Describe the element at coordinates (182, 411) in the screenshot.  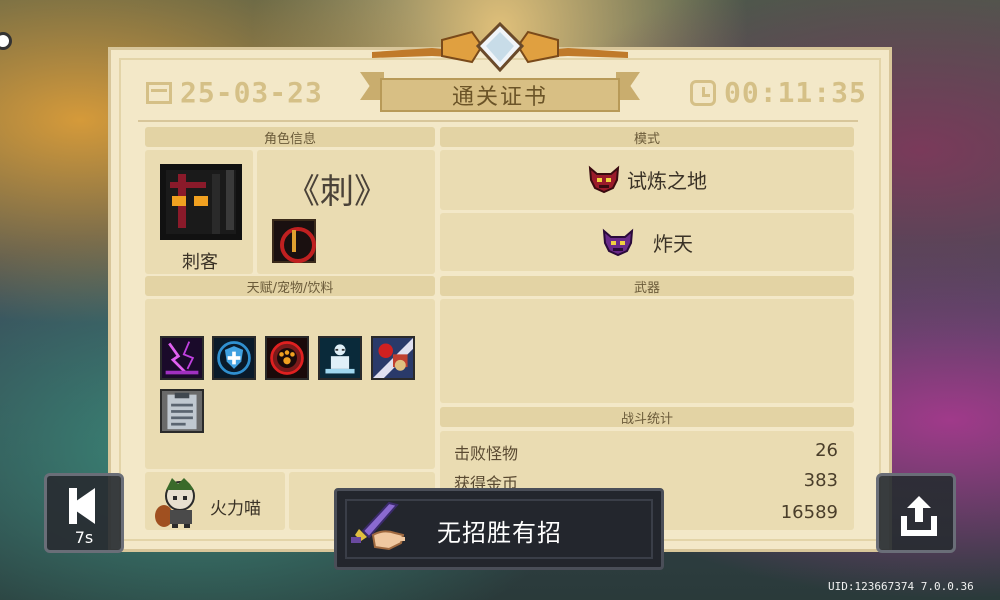
I see `clipboard-talent-icon` at that location.